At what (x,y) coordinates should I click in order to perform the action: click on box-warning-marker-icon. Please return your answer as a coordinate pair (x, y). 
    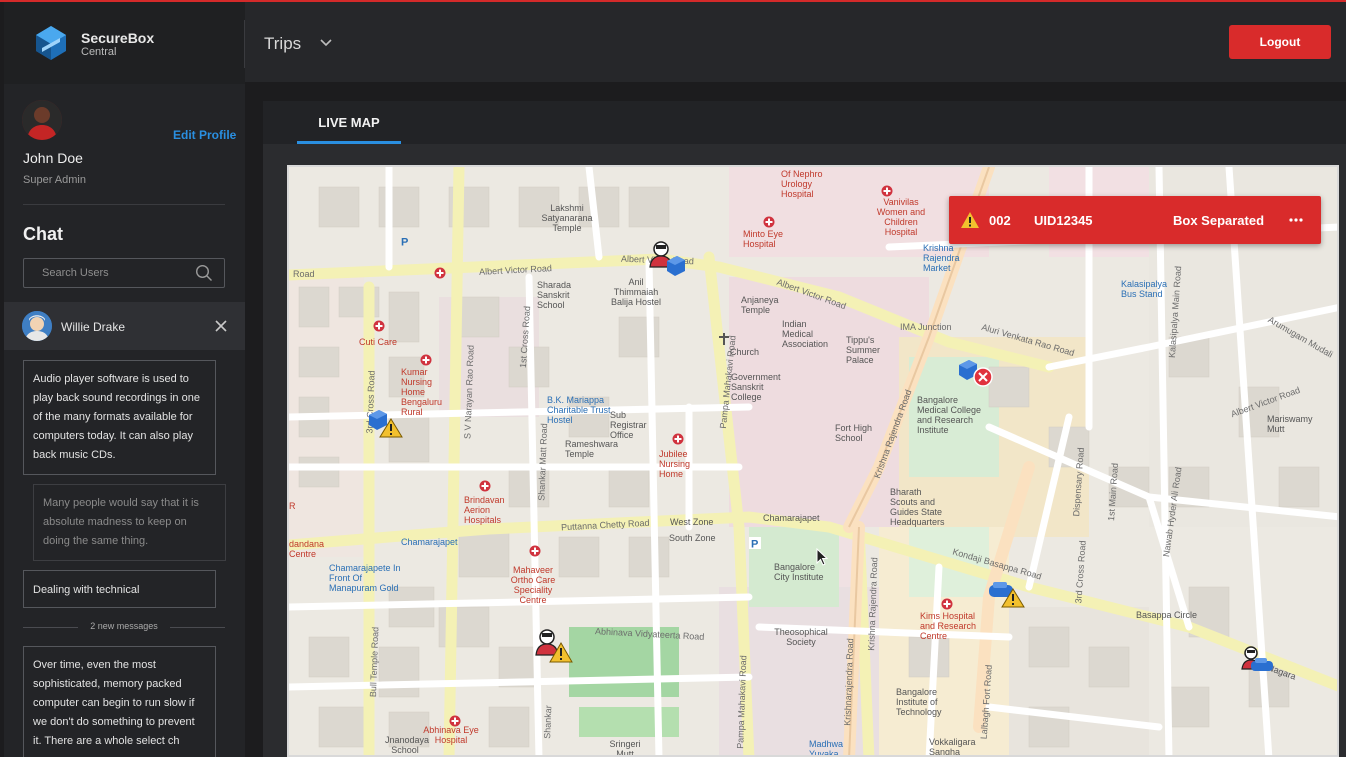
    Looking at the image, I should click on (387, 423).